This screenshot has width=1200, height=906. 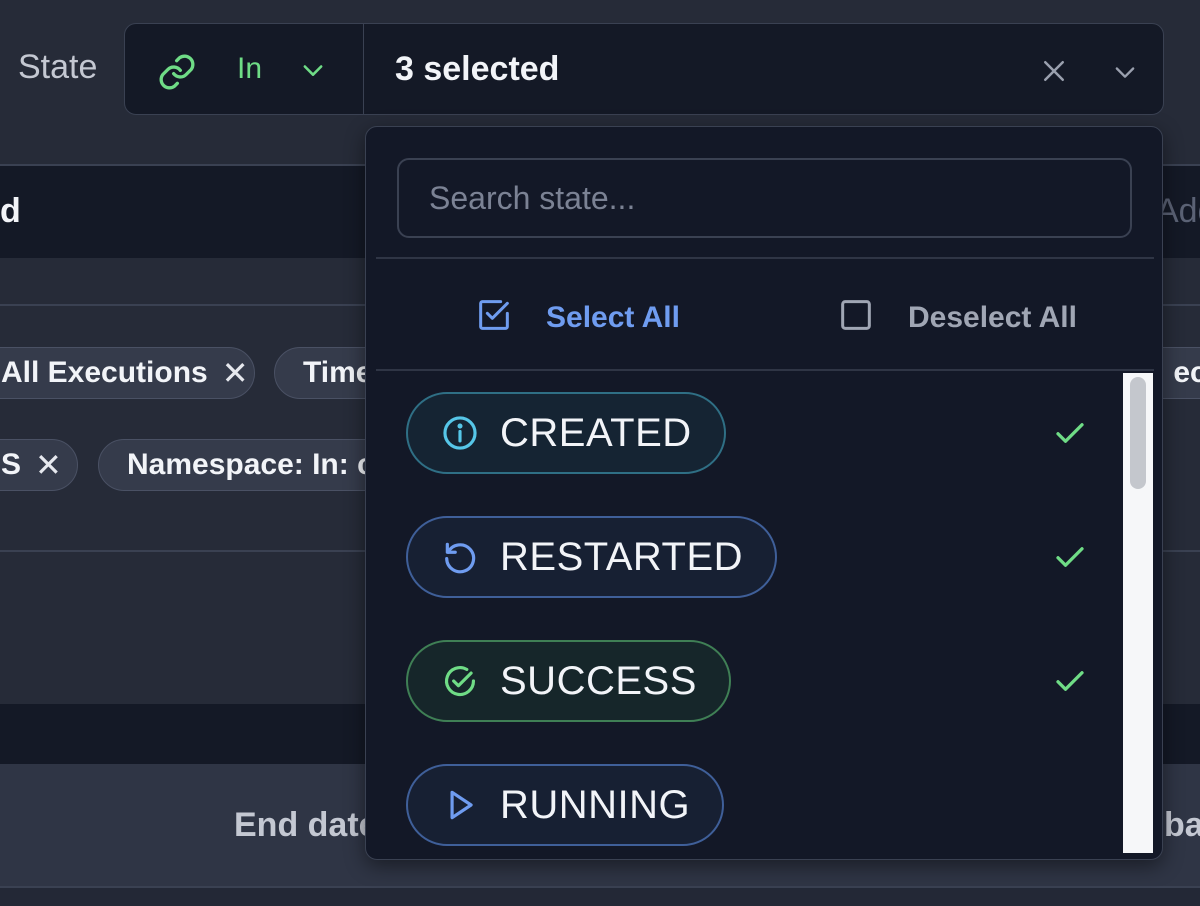 What do you see at coordinates (764, 198) in the screenshot?
I see `search-state-input` at bounding box center [764, 198].